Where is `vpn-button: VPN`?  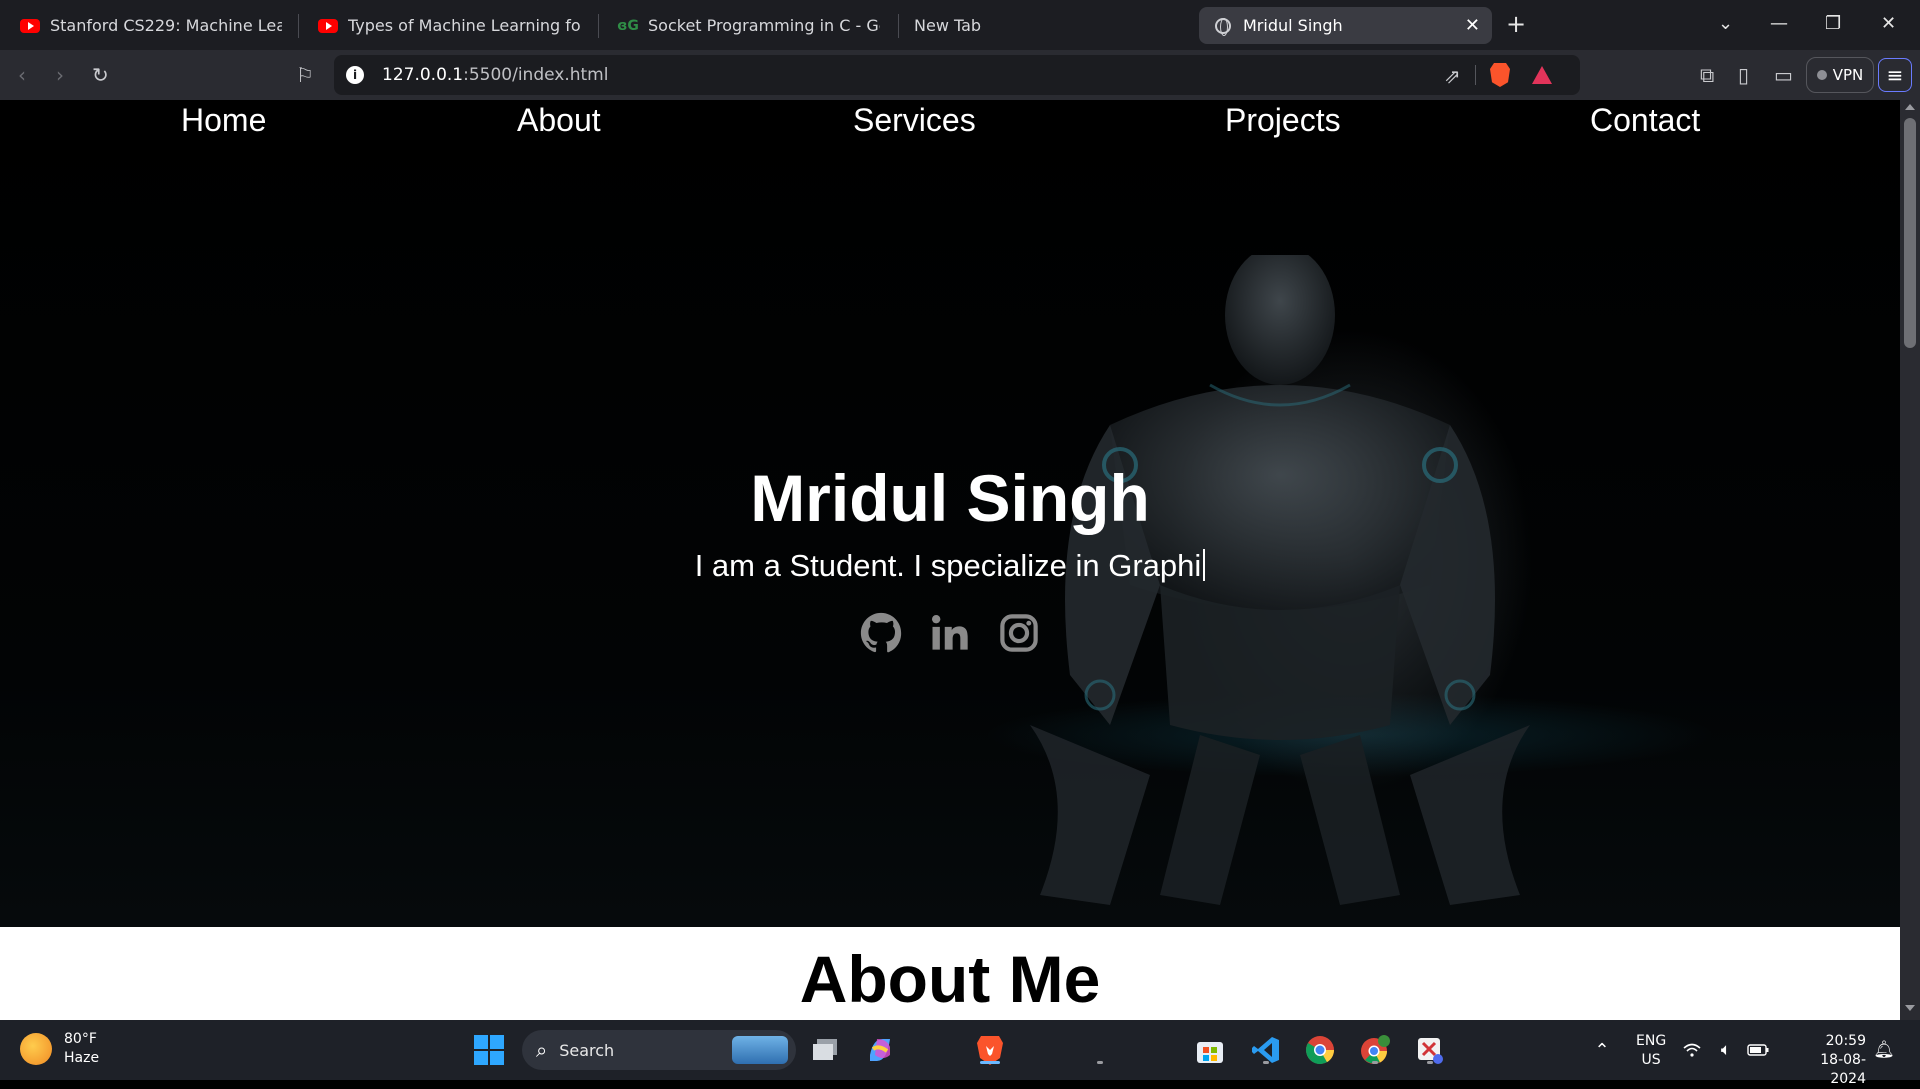 vpn-button: VPN is located at coordinates (1840, 75).